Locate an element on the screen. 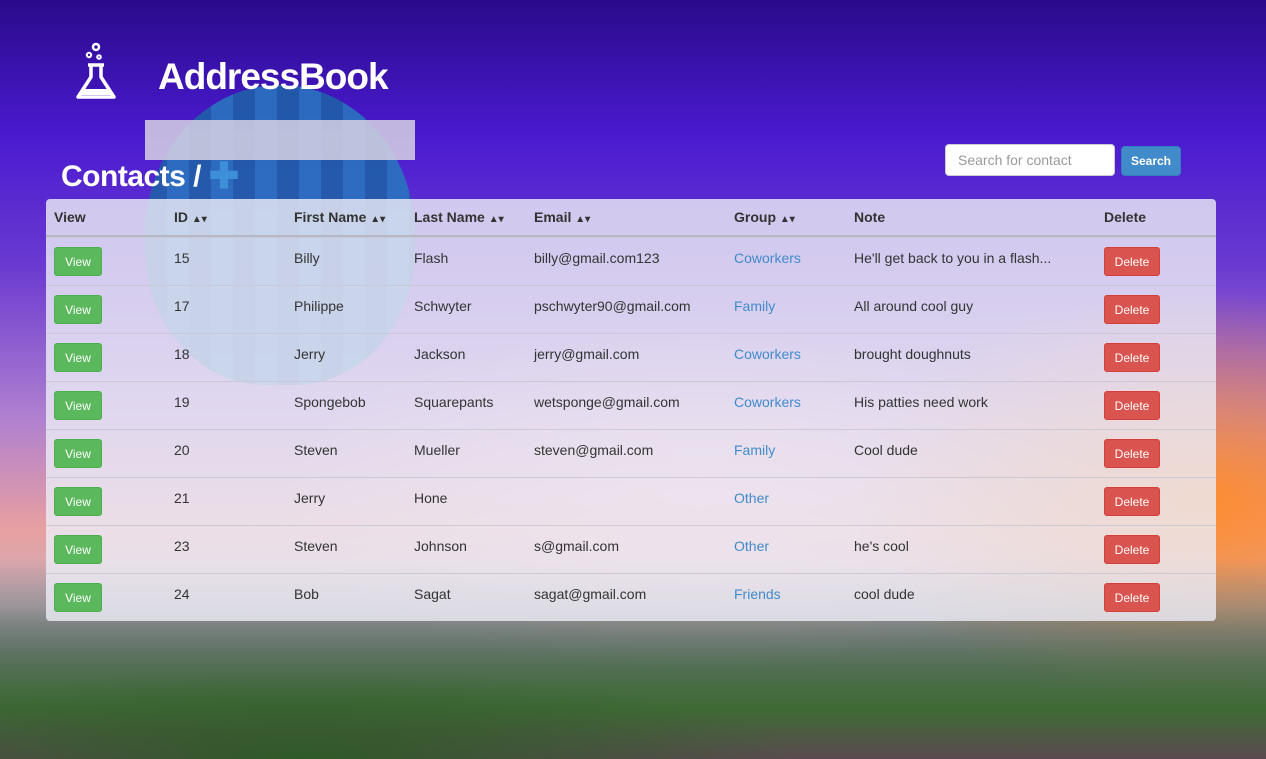 The width and height of the screenshot is (1266, 759). cell-id: 21 is located at coordinates (182, 498).